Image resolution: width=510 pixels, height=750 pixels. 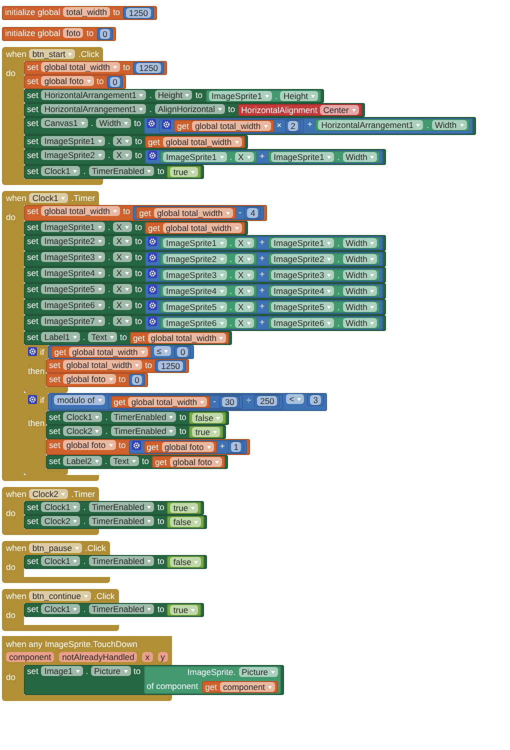 I want to click on operator-dropdown: <, so click(x=295, y=399).